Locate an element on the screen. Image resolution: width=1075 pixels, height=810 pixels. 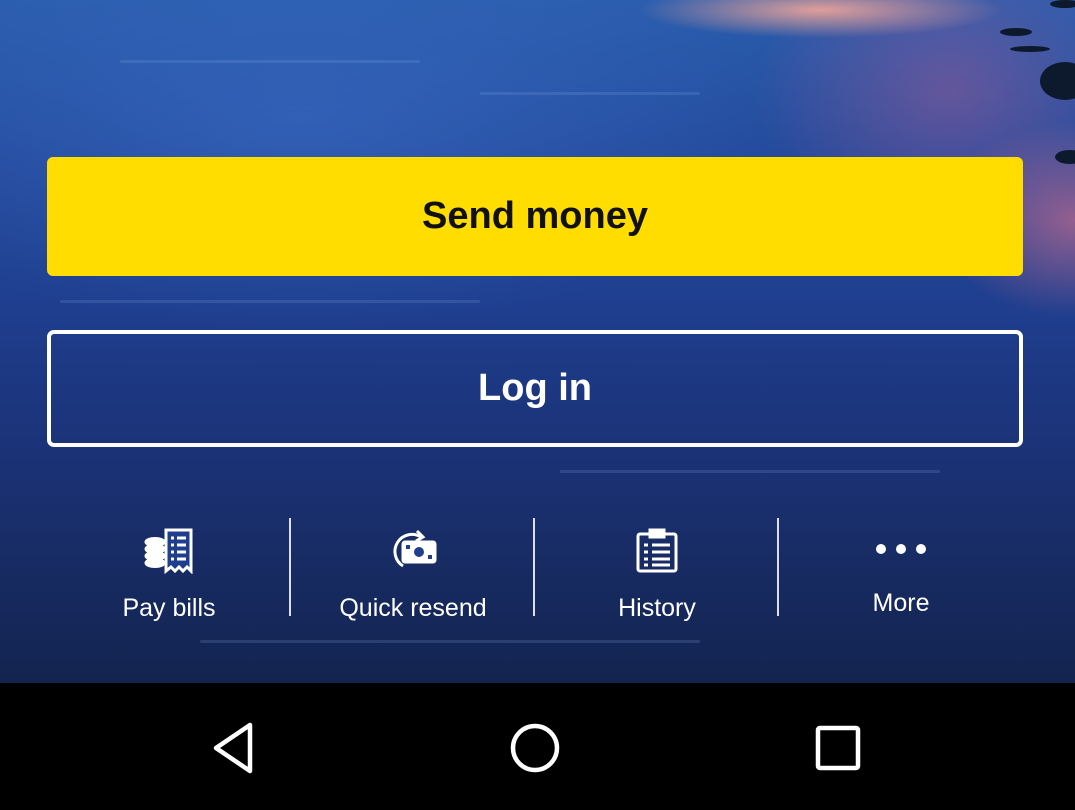
pay-bills-action: Pay bills is located at coordinates (169, 569).